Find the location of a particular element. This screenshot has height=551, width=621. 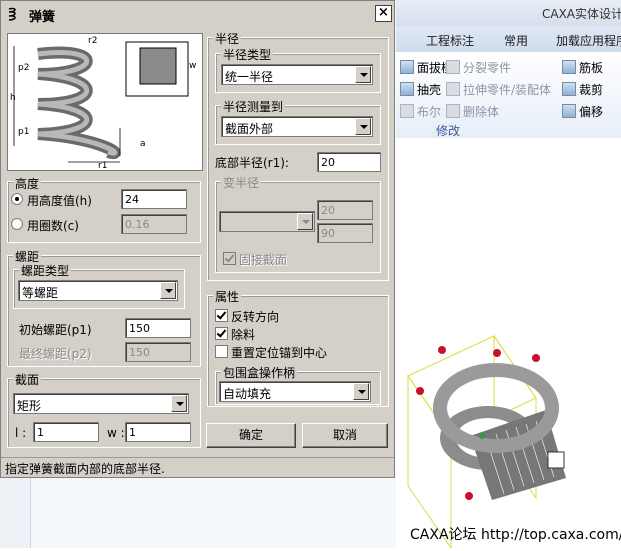

left-toolbar-strip is located at coordinates (15, 509).